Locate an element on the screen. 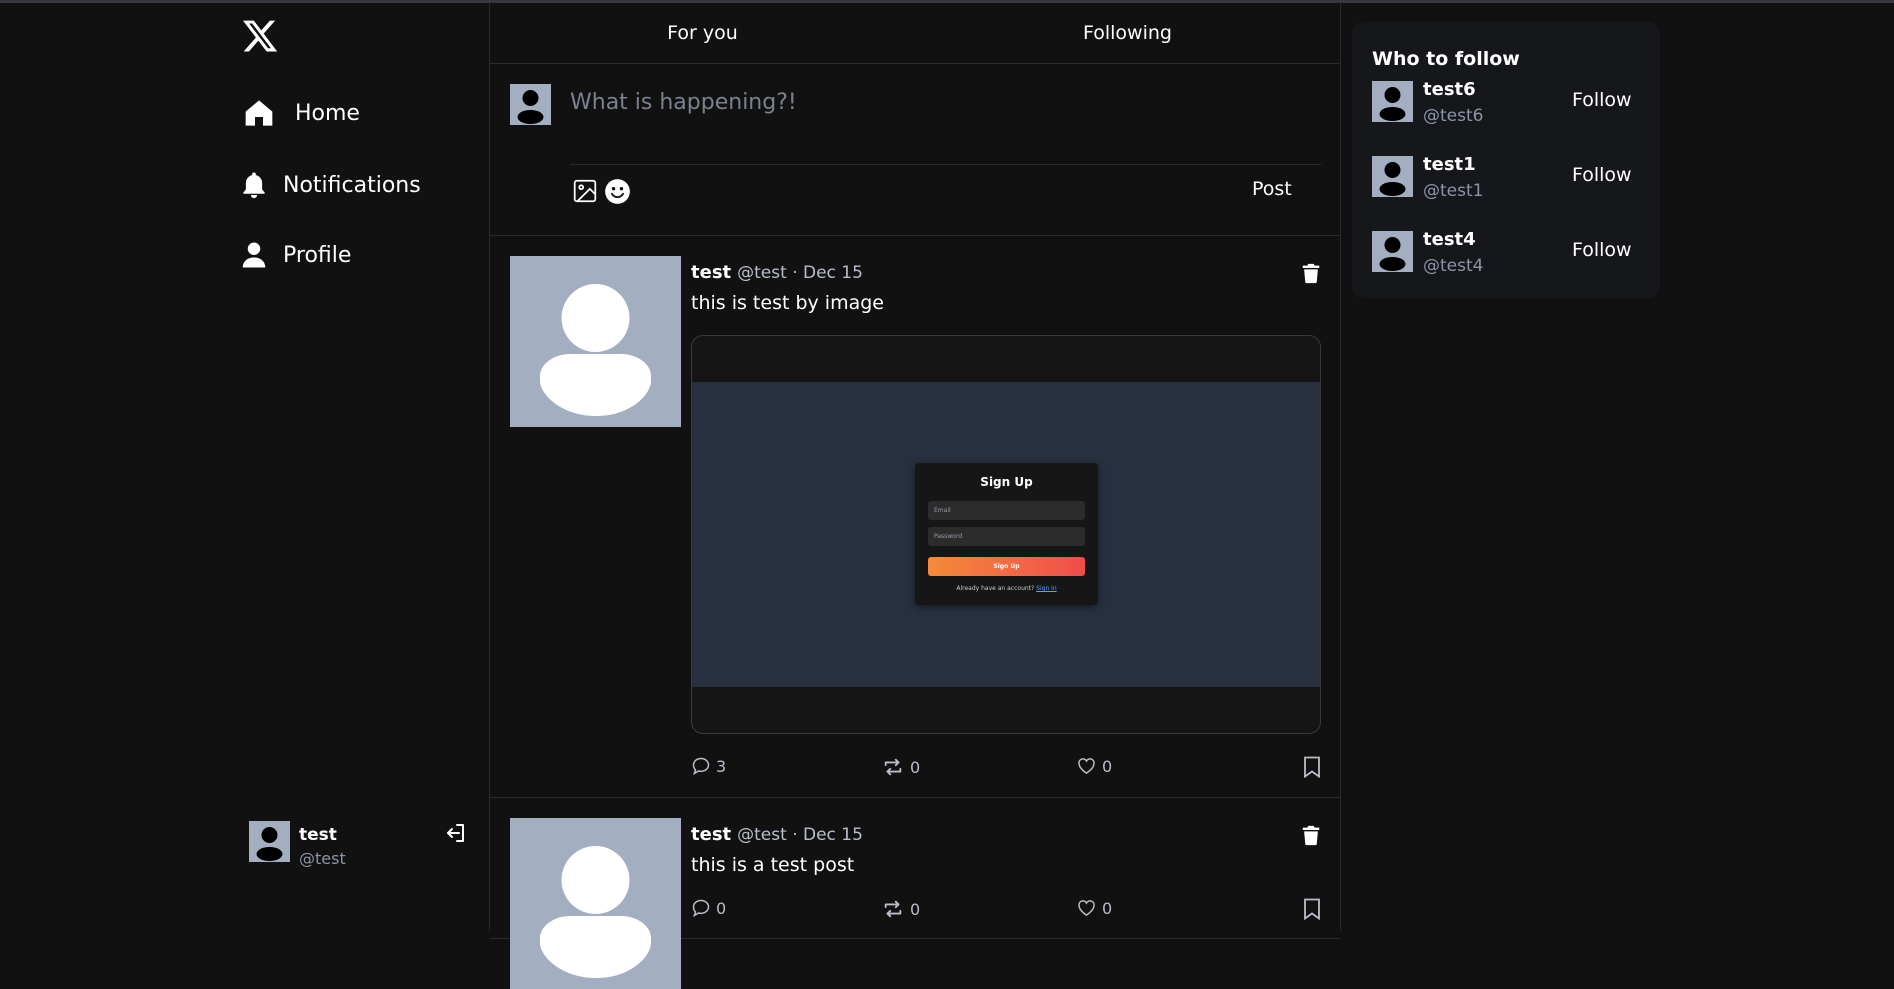  bell-icon is located at coordinates (254, 185).